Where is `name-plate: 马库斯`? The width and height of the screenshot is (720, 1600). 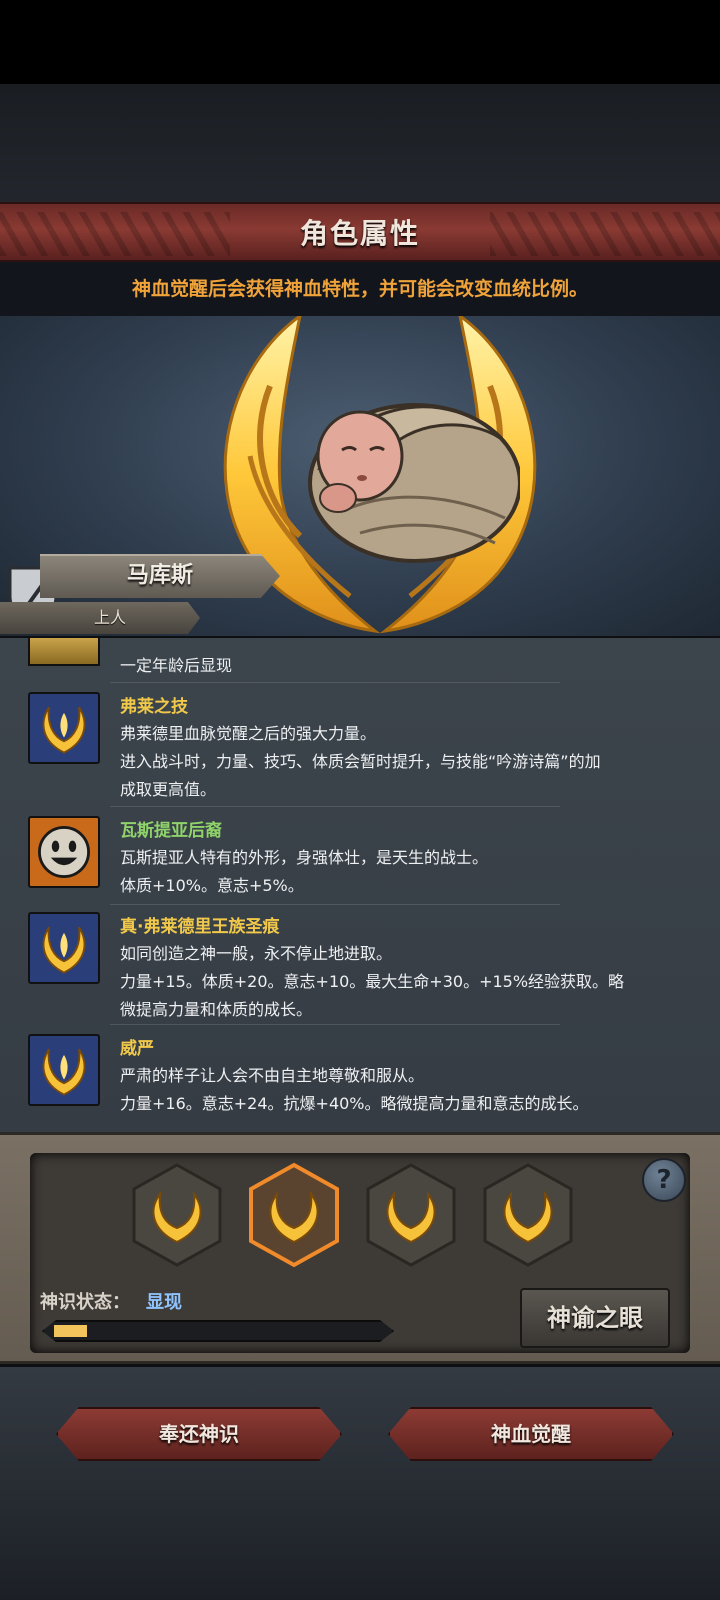 name-plate: 马库斯 is located at coordinates (145, 576).